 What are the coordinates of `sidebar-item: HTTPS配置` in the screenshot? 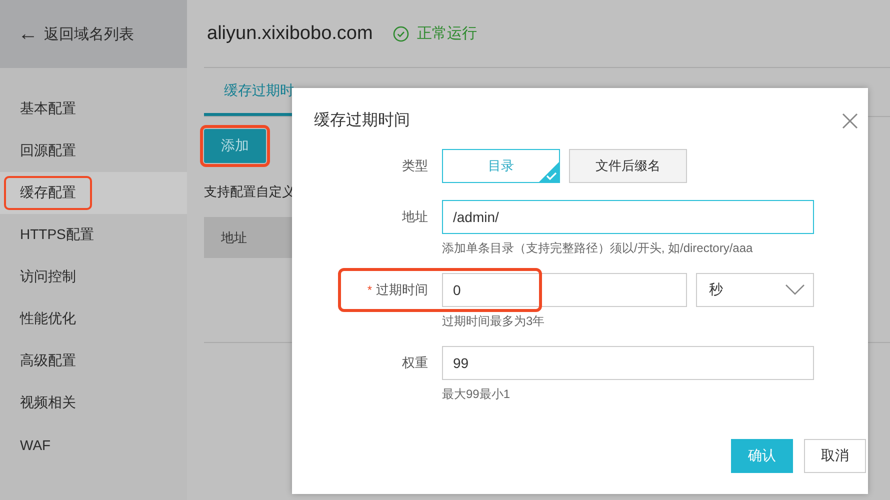 It's located at (93, 235).